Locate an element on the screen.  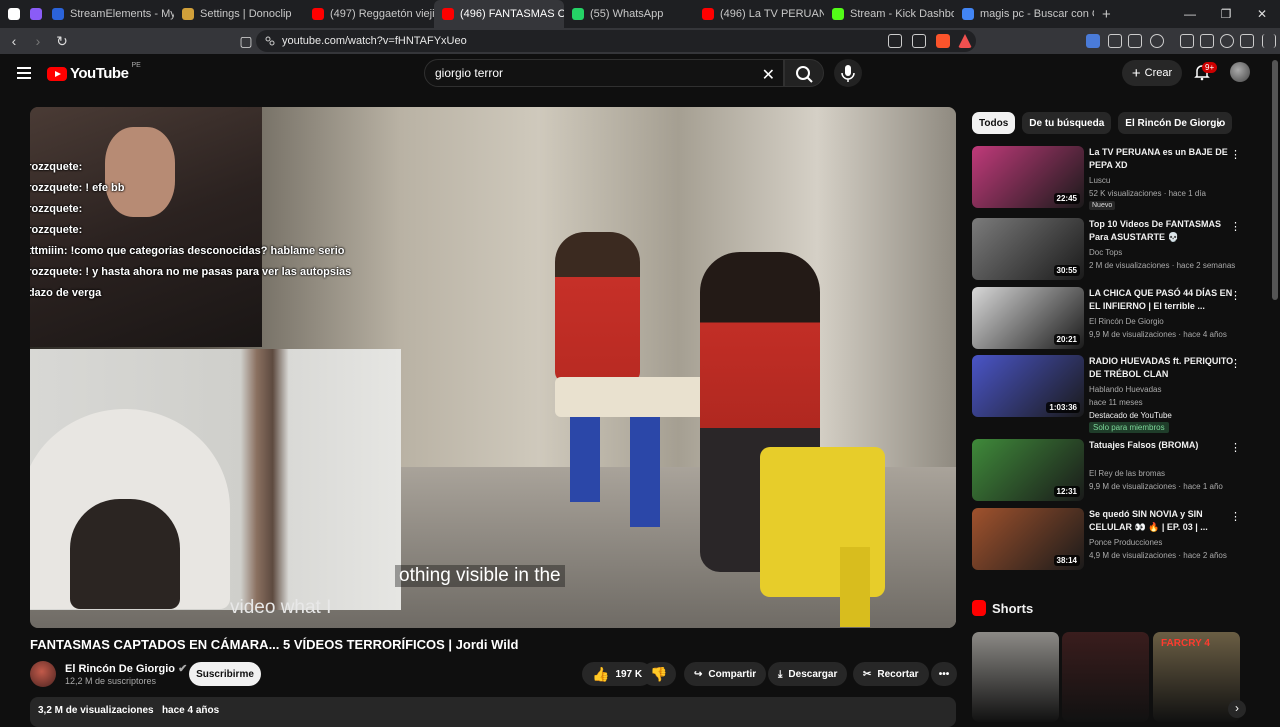
description-box: 3,2 M de visualizaciones hace 4 años is located at coordinates (493, 712).